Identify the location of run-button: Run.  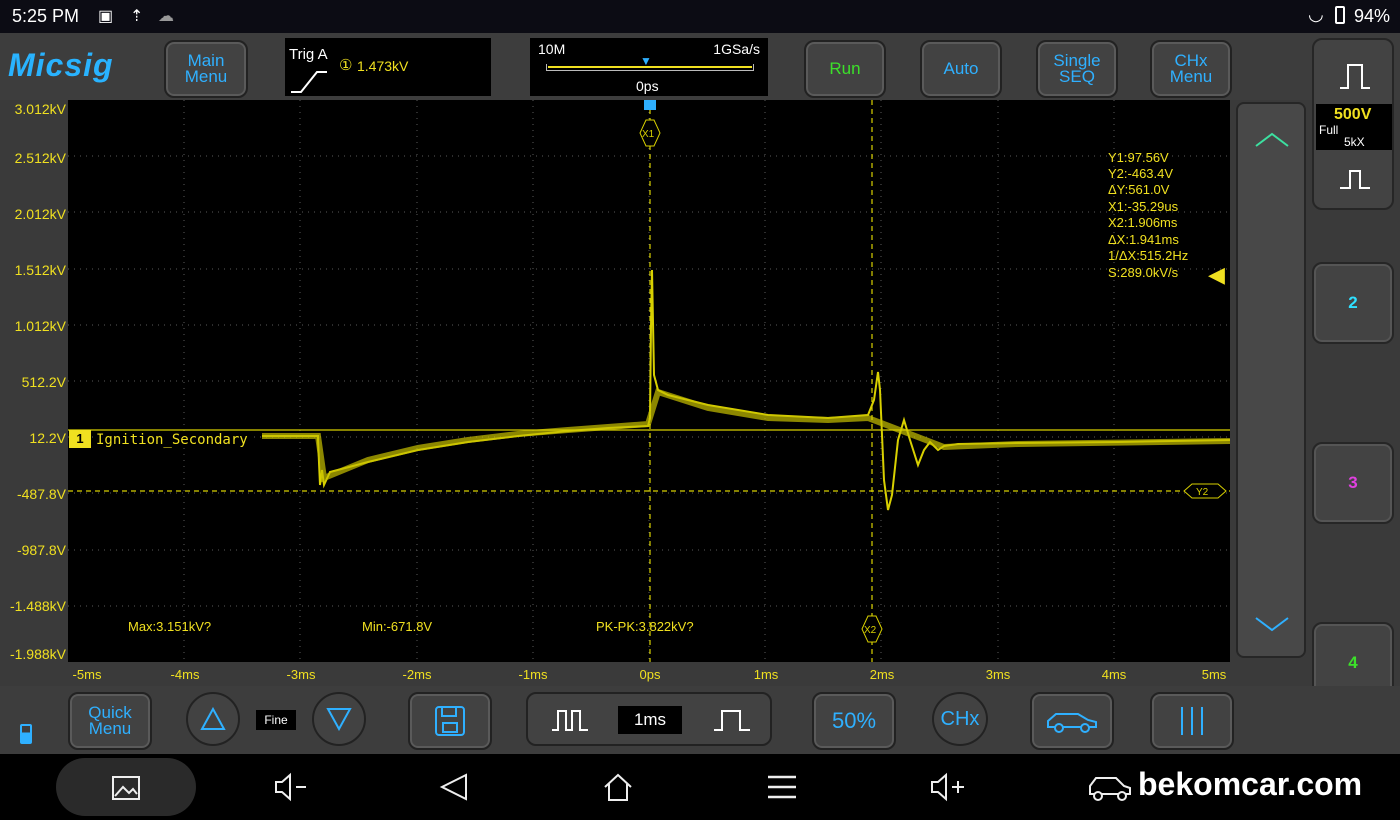
(845, 69).